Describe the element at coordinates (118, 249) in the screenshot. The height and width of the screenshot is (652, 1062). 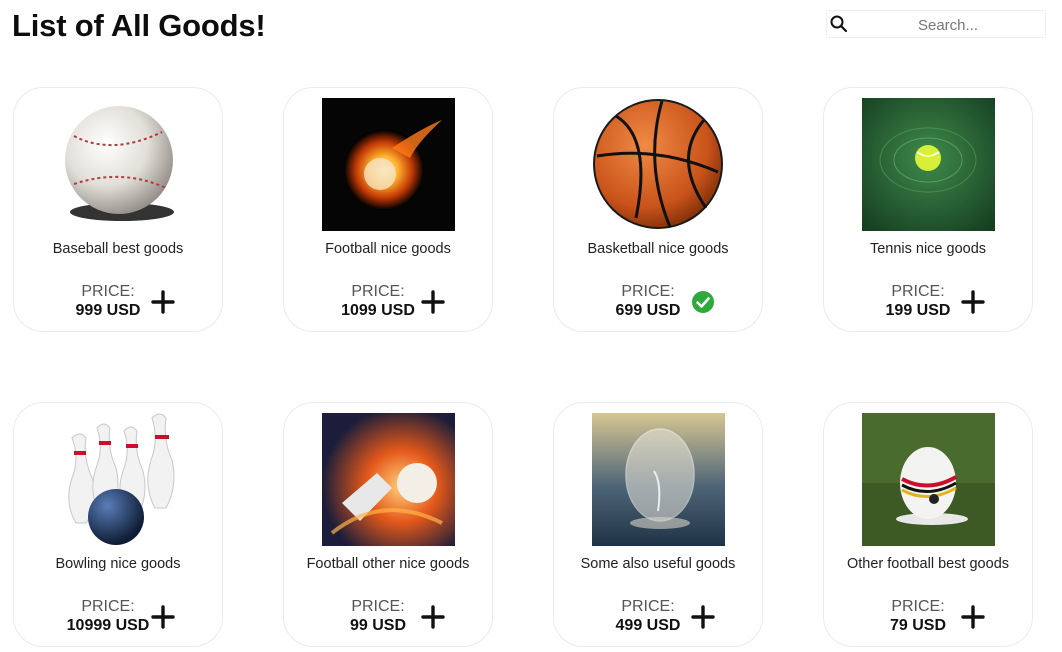
I see `product-name: Baseball best goods` at that location.